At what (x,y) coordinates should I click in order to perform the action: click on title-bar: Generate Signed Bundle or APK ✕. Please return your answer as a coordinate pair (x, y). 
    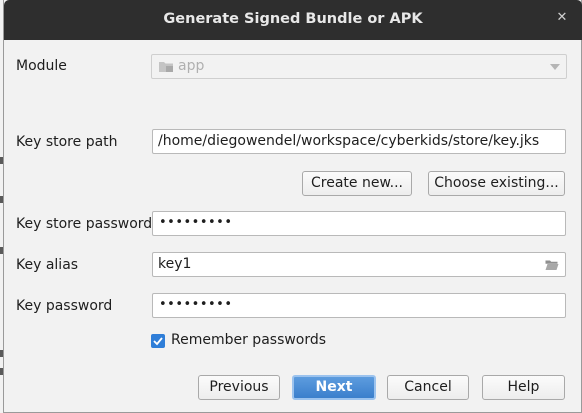
    Looking at the image, I should click on (293, 20).